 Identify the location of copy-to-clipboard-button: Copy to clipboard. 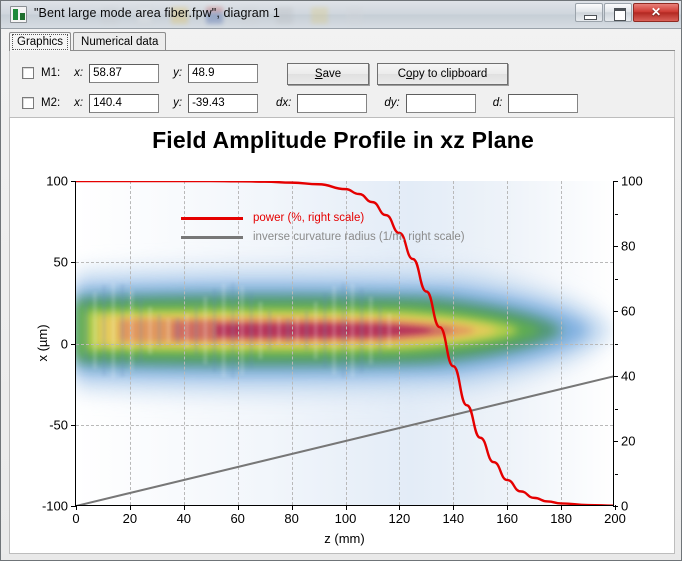
(442, 74).